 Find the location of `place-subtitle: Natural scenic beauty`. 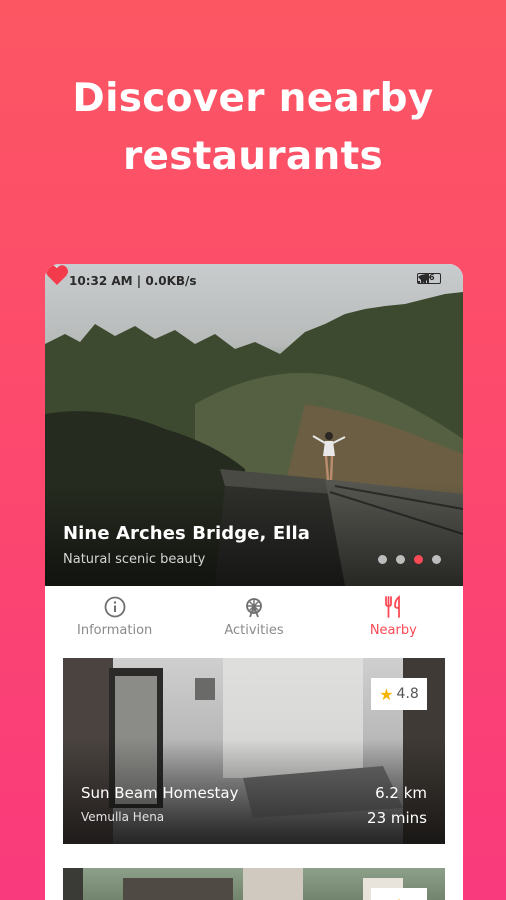

place-subtitle: Natural scenic beauty is located at coordinates (134, 559).